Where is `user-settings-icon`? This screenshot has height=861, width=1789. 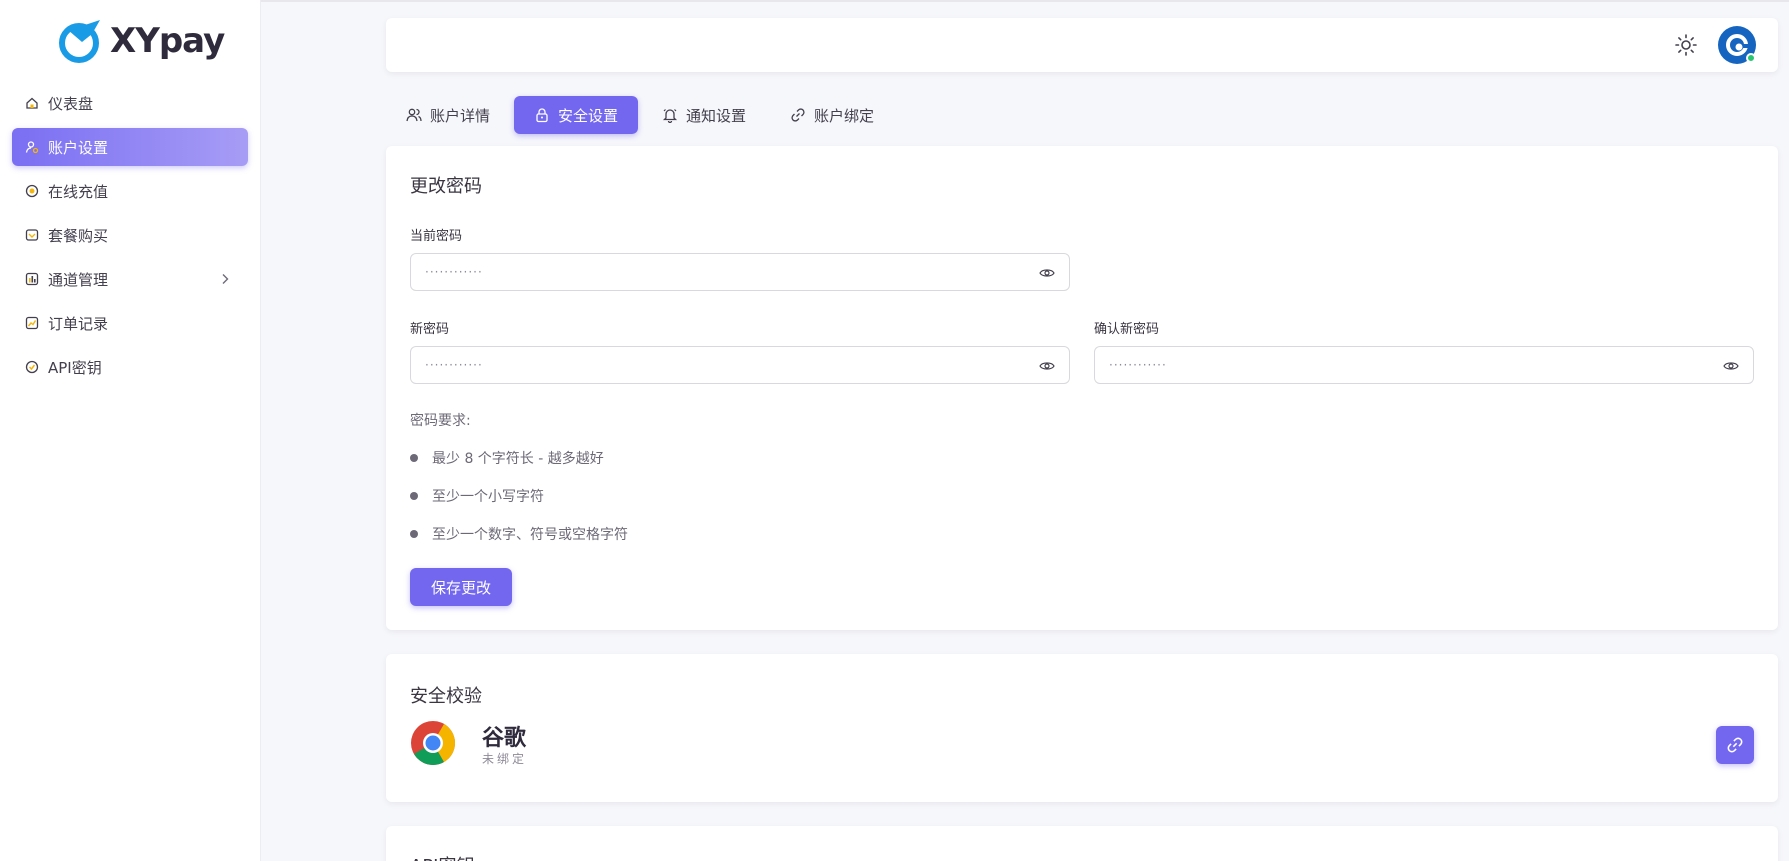
user-settings-icon is located at coordinates (32, 147).